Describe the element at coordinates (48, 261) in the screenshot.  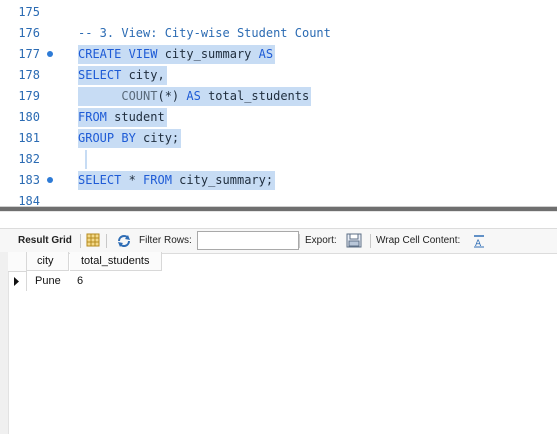
I see `column-header-city: city` at that location.